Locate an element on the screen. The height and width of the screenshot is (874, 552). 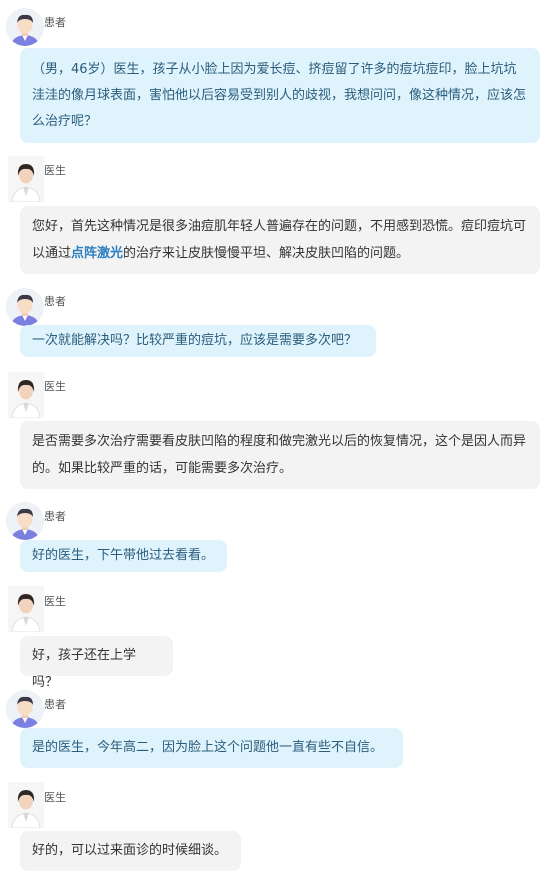
message-bubble: 是的医生，今年高二，因为脸上这个问题他一直有些不自信。 is located at coordinates (211, 748).